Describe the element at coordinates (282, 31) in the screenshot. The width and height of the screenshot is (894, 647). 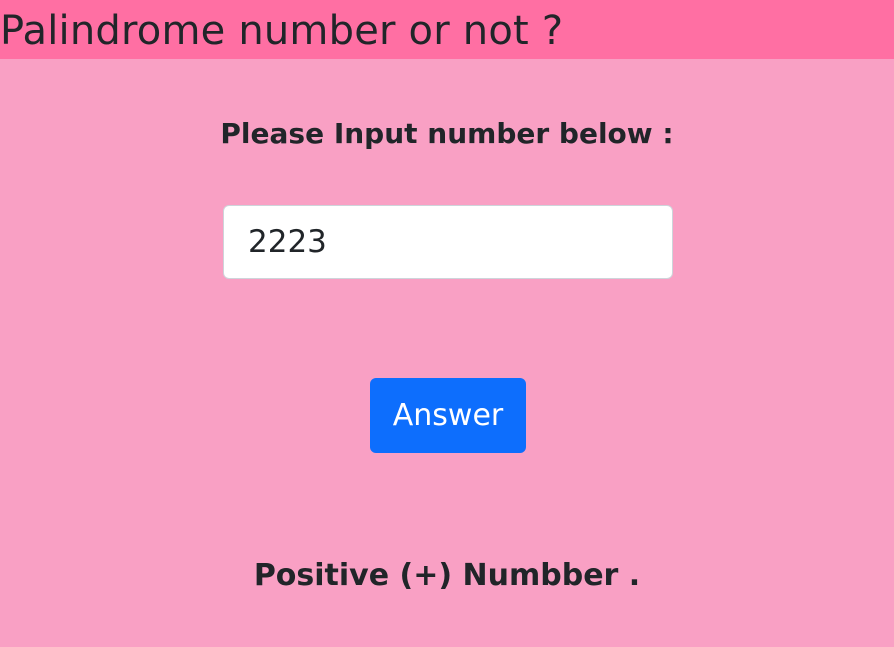
I see `page-title: Palindrome number or not ?` at that location.